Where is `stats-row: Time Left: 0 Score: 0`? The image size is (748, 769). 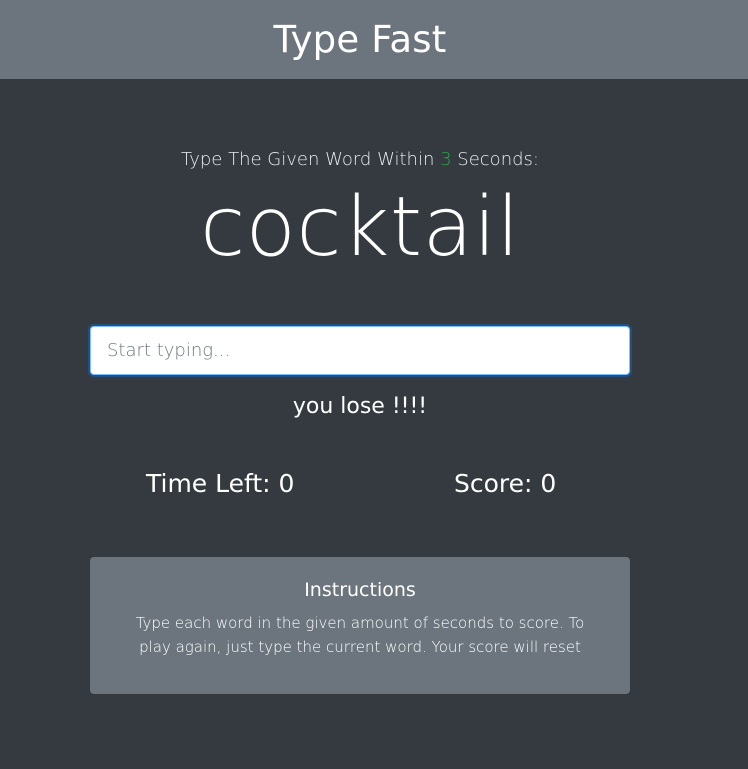 stats-row: Time Left: 0 Score: 0 is located at coordinates (374, 489).